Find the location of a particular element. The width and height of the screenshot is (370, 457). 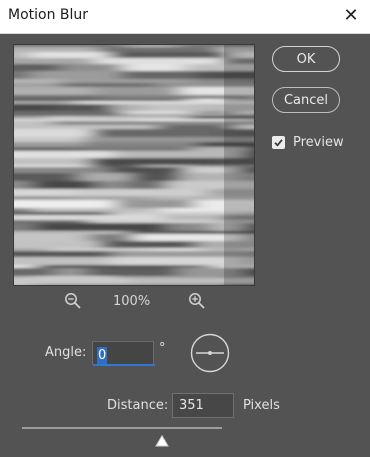

angle-value: 0 is located at coordinates (102, 355).